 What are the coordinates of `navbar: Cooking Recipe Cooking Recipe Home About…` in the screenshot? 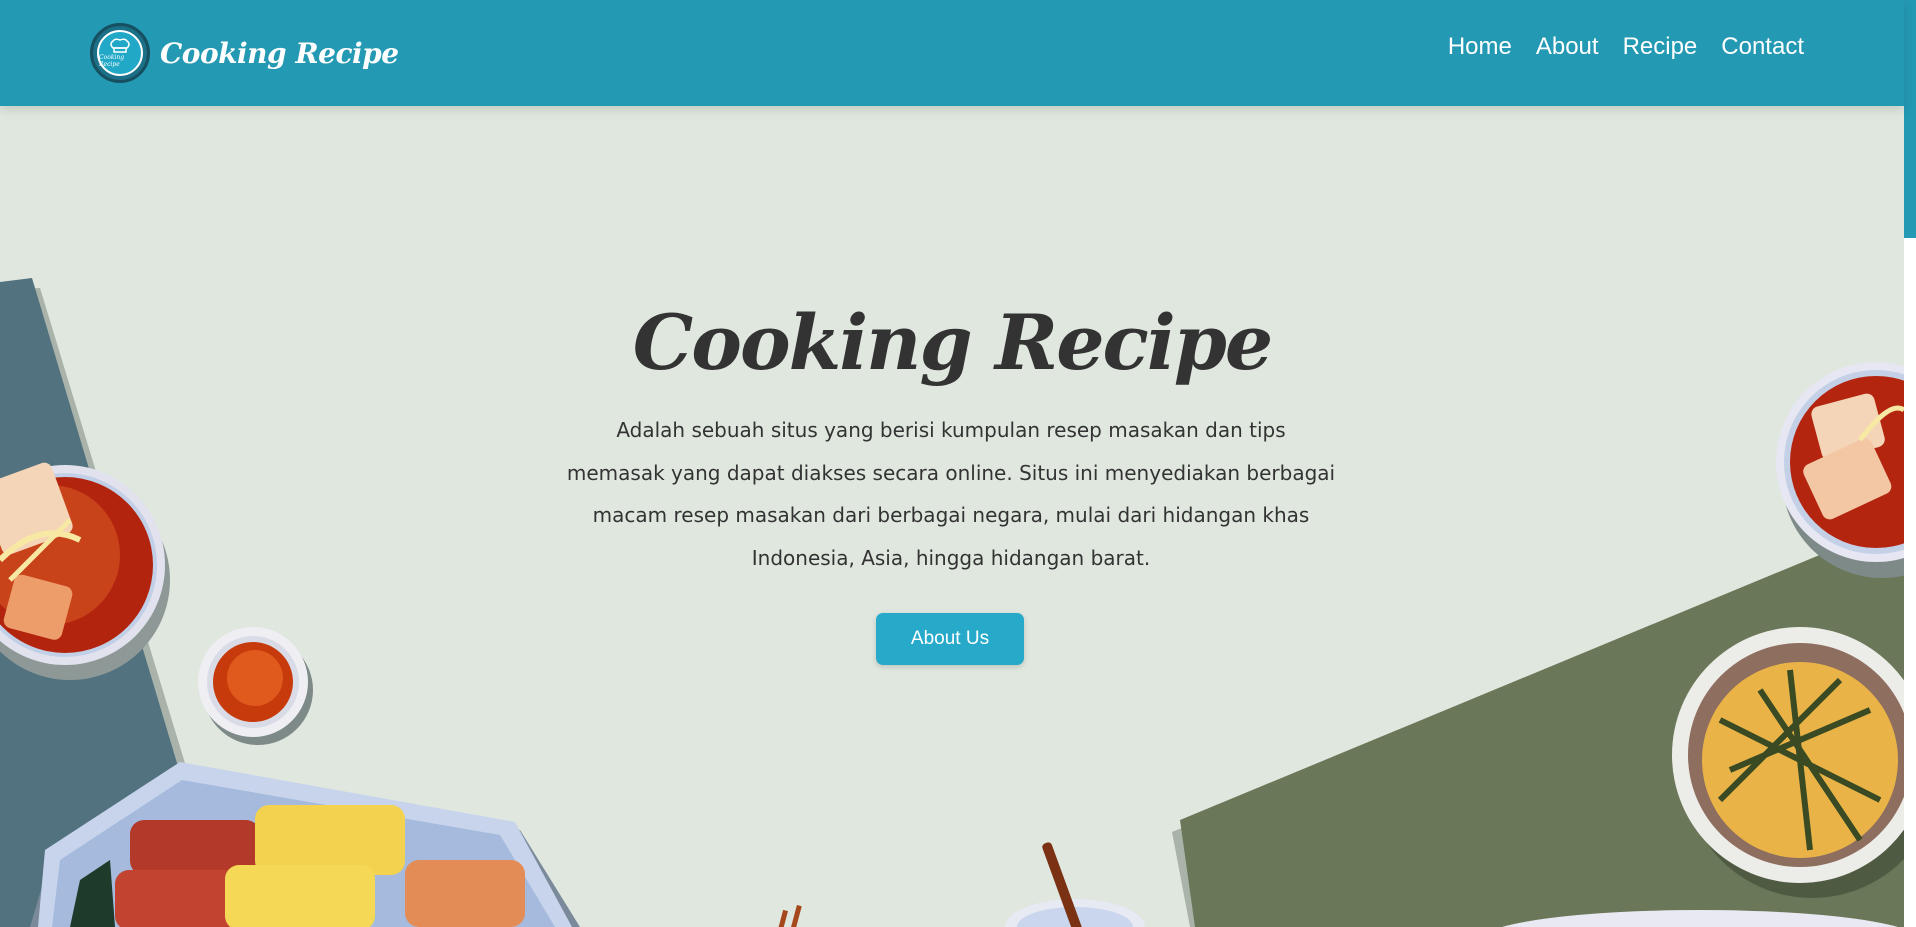 It's located at (952, 53).